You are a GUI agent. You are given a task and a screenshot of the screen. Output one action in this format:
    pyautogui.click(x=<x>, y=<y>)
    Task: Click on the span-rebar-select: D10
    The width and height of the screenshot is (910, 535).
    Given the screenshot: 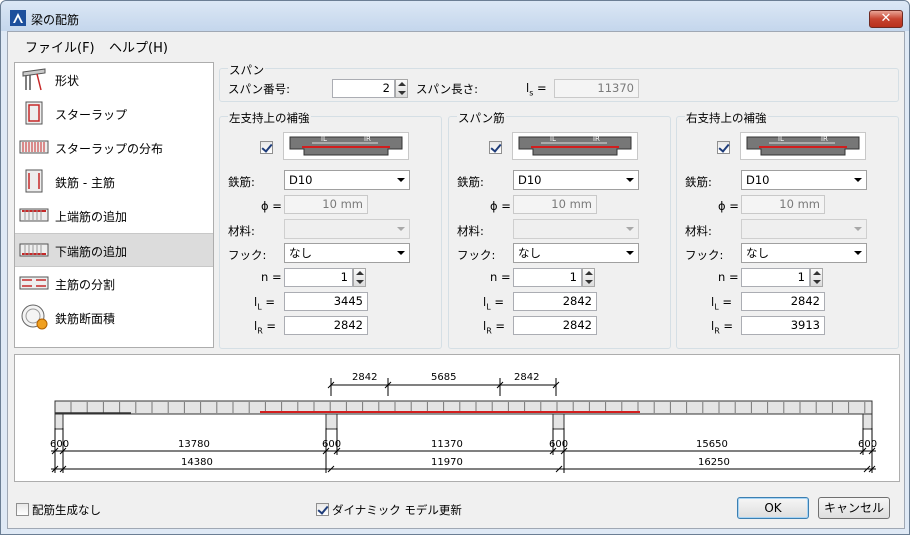 What is the action you would take?
    pyautogui.click(x=576, y=180)
    